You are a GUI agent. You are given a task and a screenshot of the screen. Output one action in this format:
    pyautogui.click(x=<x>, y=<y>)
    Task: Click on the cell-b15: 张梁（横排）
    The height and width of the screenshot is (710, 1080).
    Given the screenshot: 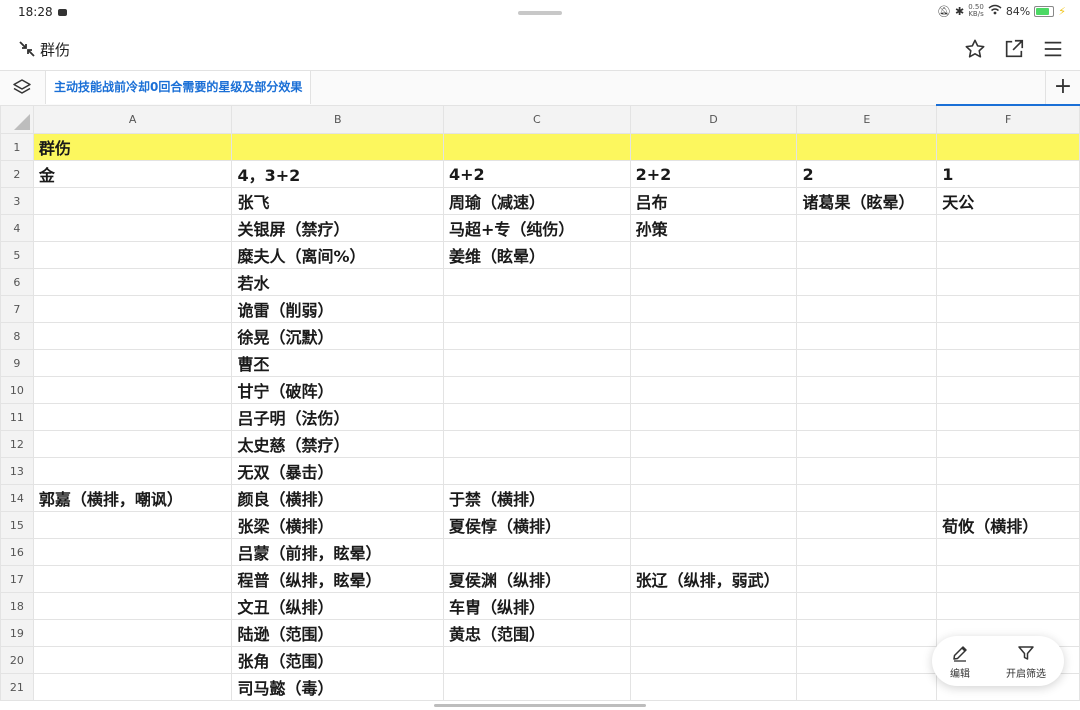 What is the action you would take?
    pyautogui.click(x=338, y=525)
    